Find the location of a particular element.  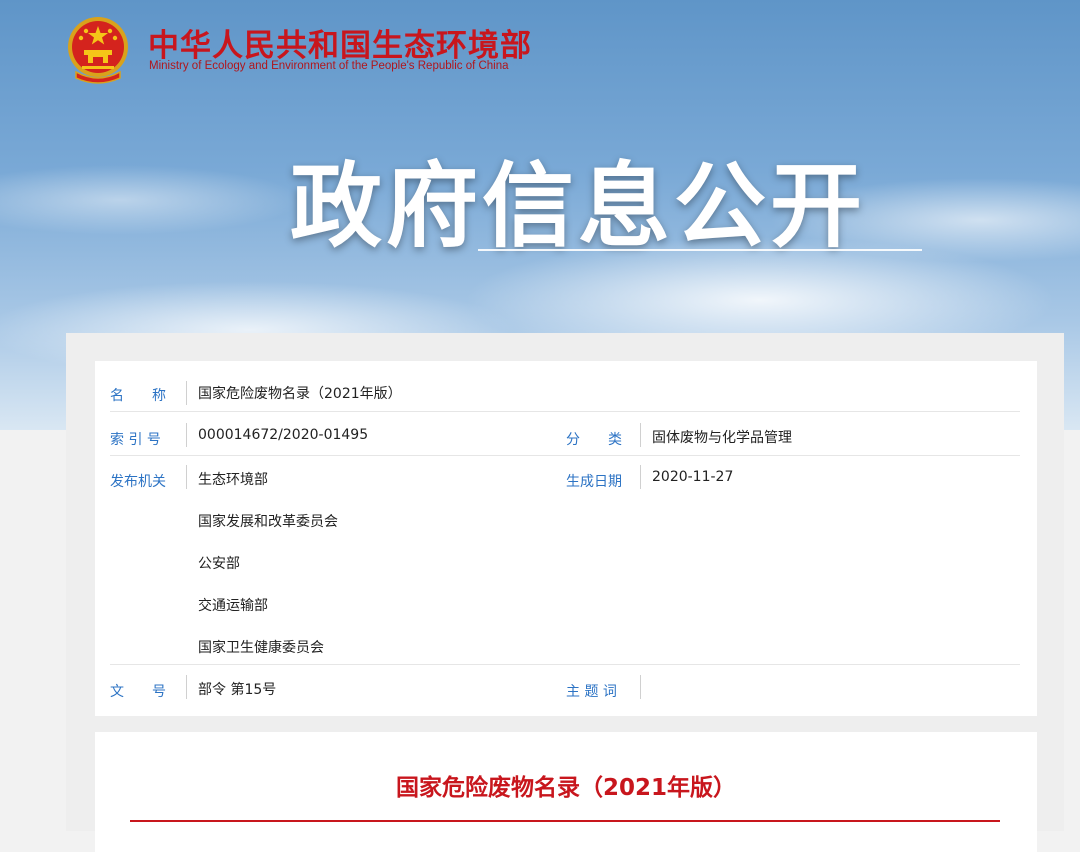

meta-value-name: 国家危险废物名录（2021年版） is located at coordinates (300, 394).